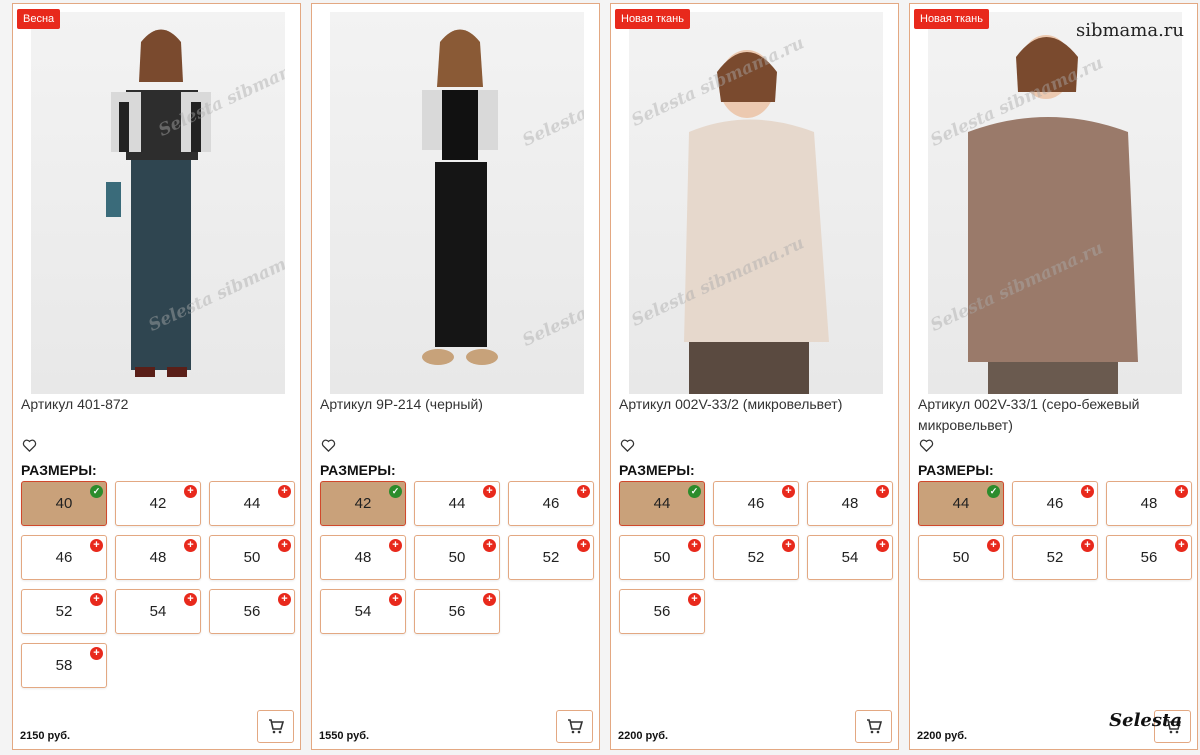 The width and height of the screenshot is (1200, 755). Describe the element at coordinates (45, 736) in the screenshot. I see `product-price: 2150 руб.` at that location.